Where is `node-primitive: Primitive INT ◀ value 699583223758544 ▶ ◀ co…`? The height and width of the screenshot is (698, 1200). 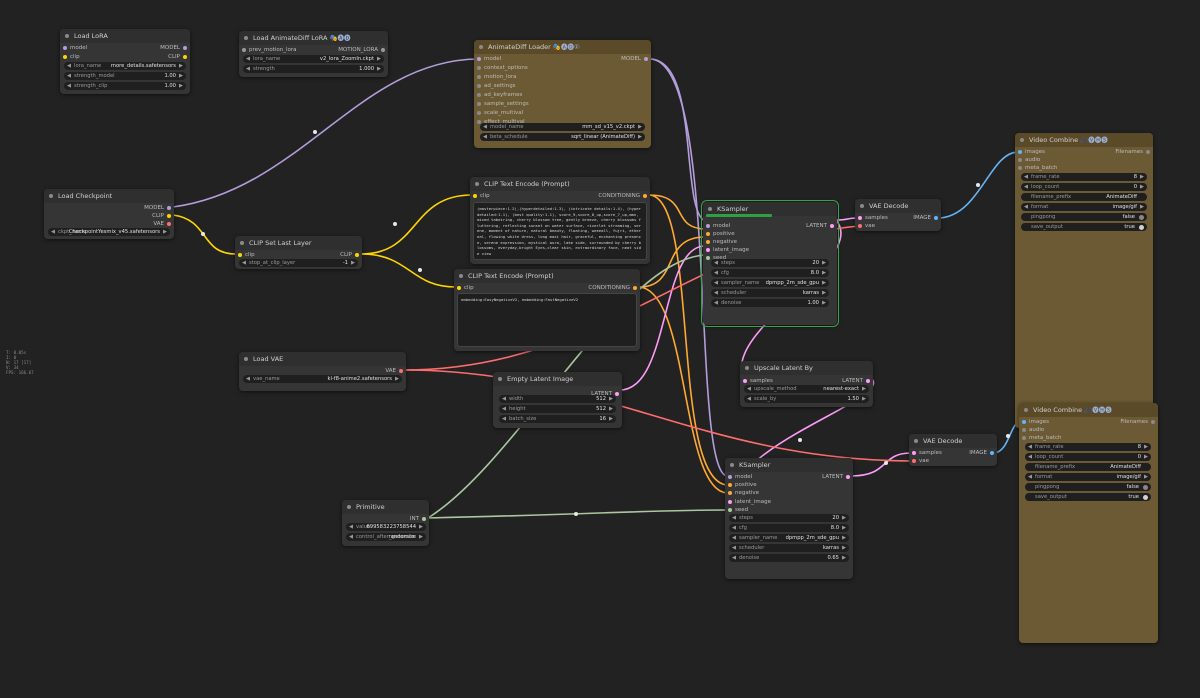
node-primitive: Primitive INT ◀ value 699583223758544 ▶ ◀ co… is located at coordinates (385, 523).